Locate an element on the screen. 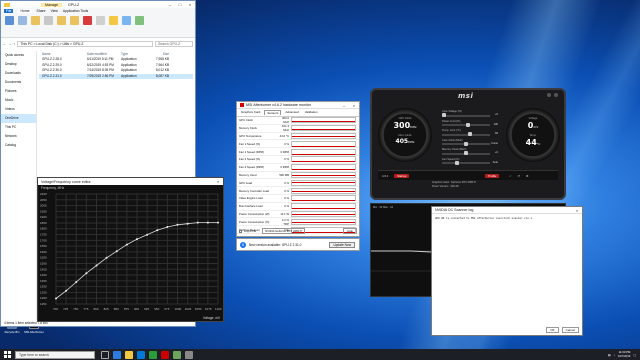  minimize-button is located at coordinates (549, 95).